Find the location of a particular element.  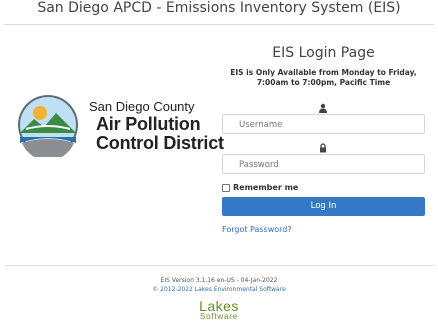

vendor-logo-word: Lakes is located at coordinates (219, 306).